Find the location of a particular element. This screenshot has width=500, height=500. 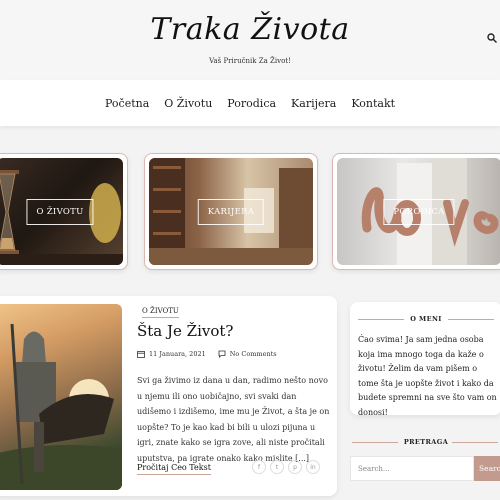

search-input is located at coordinates (412, 468).